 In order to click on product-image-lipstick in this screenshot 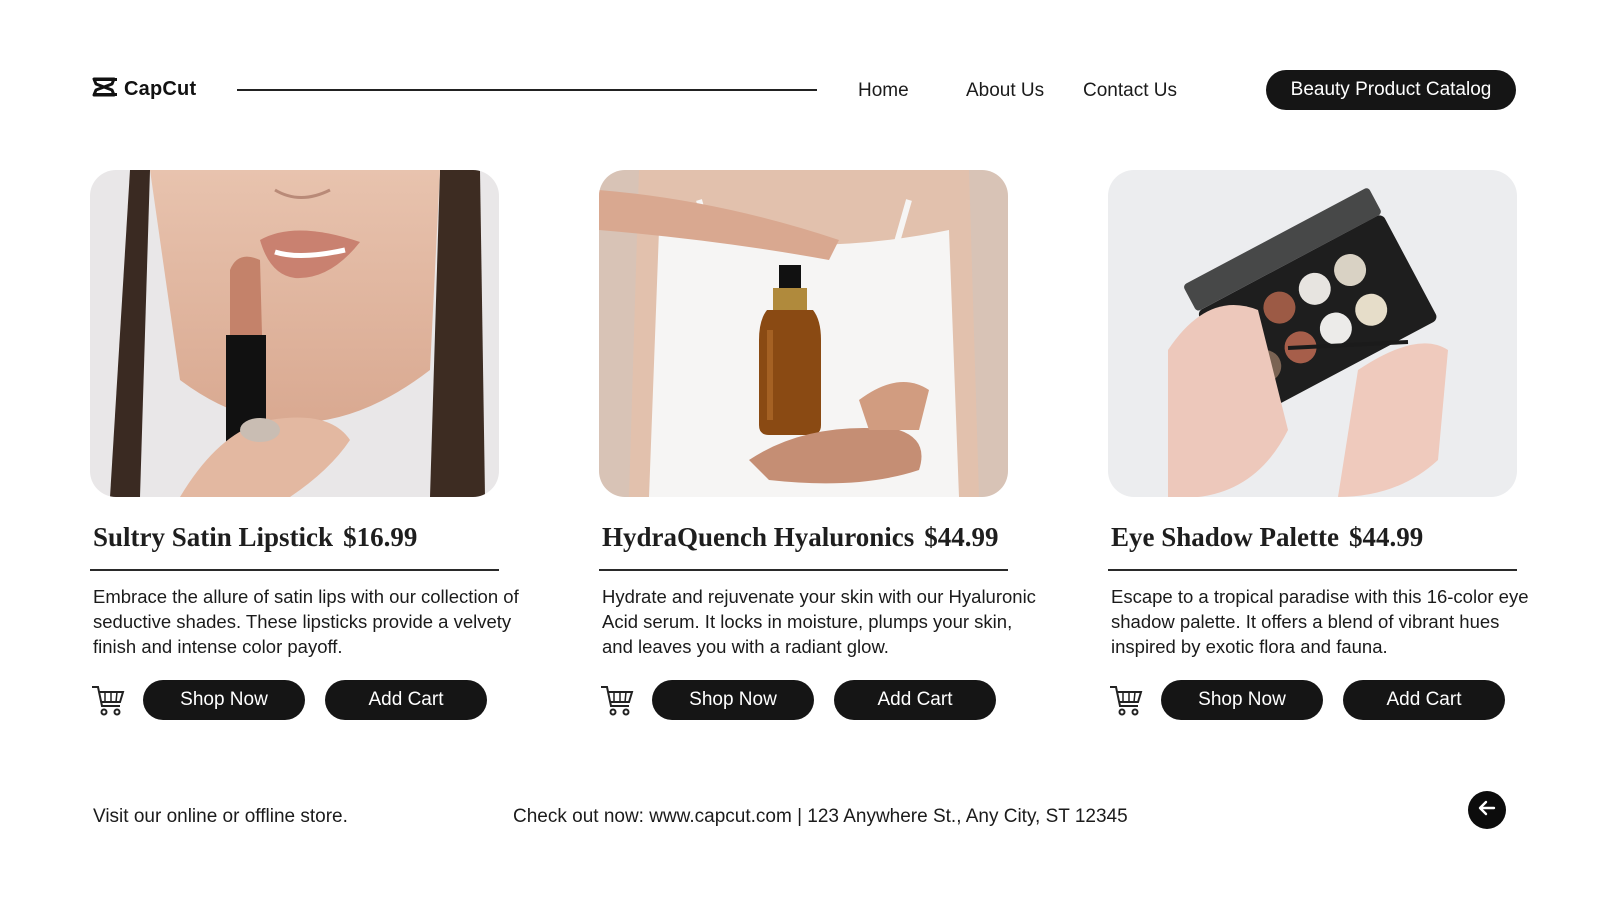, I will do `click(294, 333)`.